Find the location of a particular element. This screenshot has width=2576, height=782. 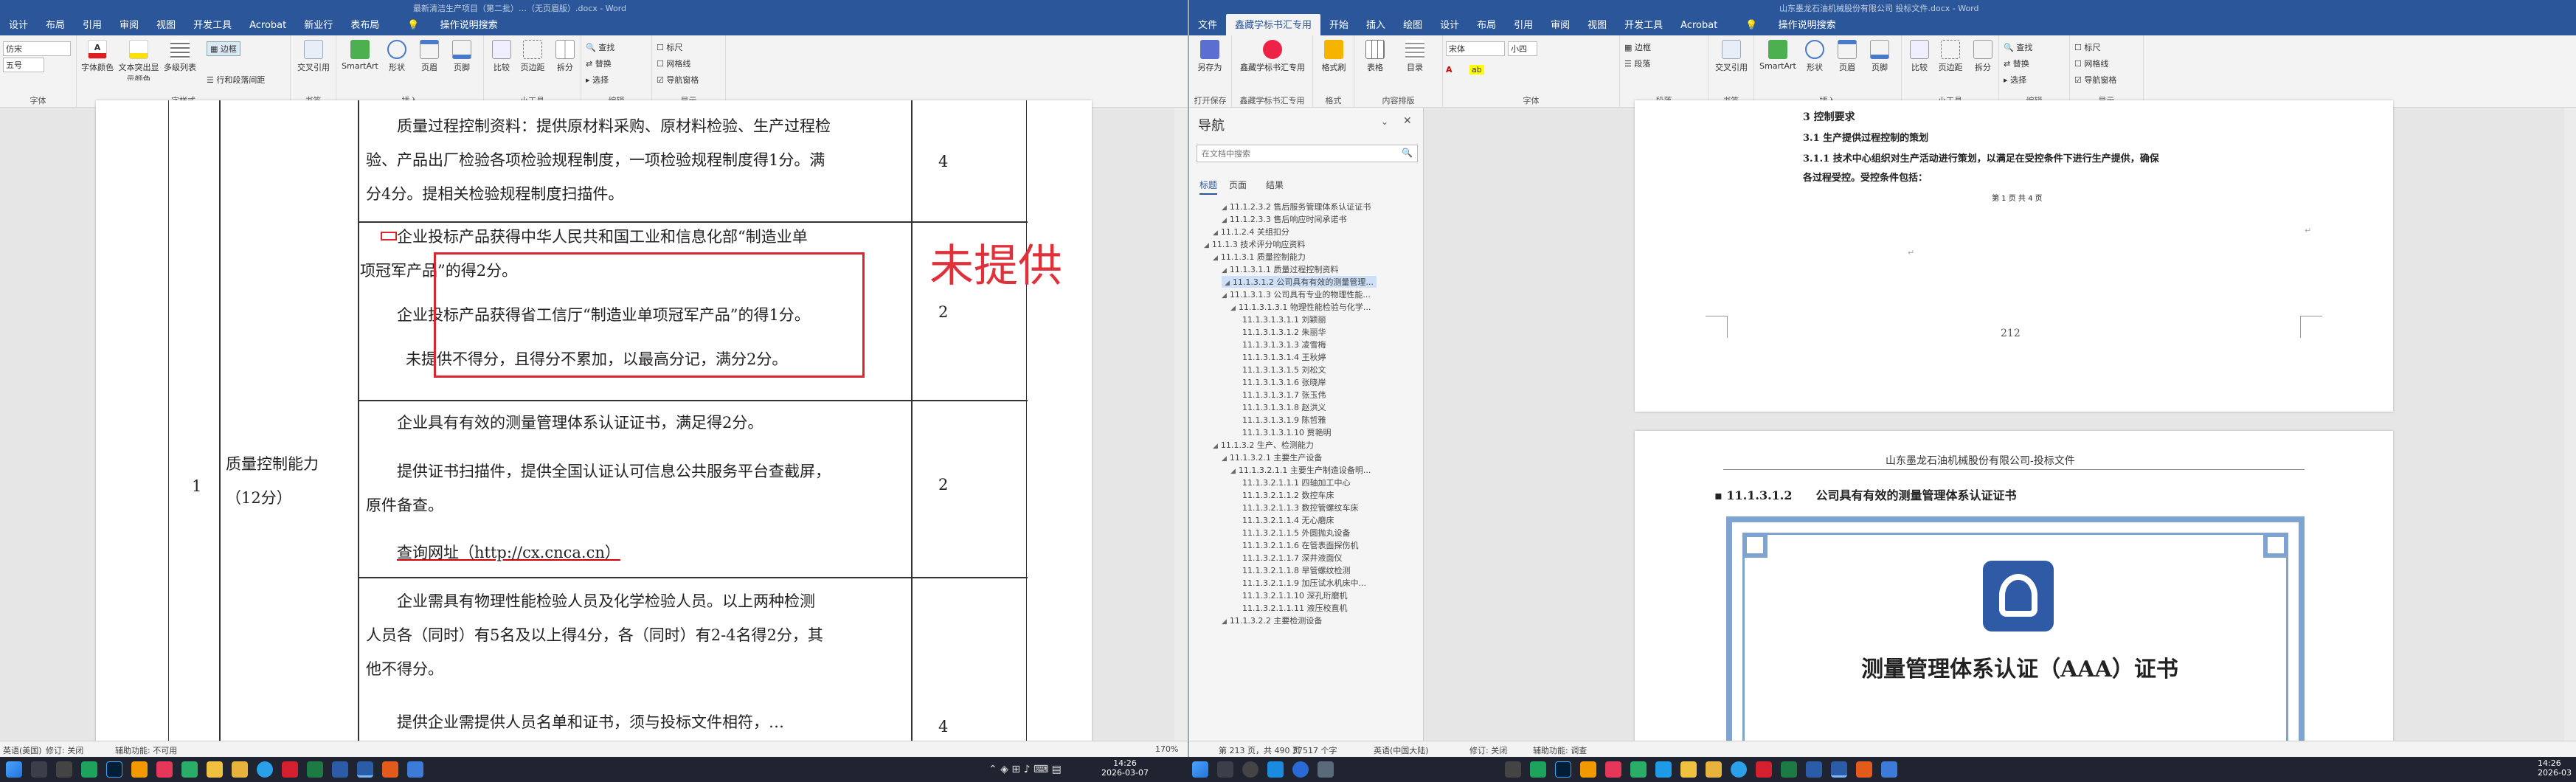

left-replace-button: ⇄ 替换 is located at coordinates (599, 63).